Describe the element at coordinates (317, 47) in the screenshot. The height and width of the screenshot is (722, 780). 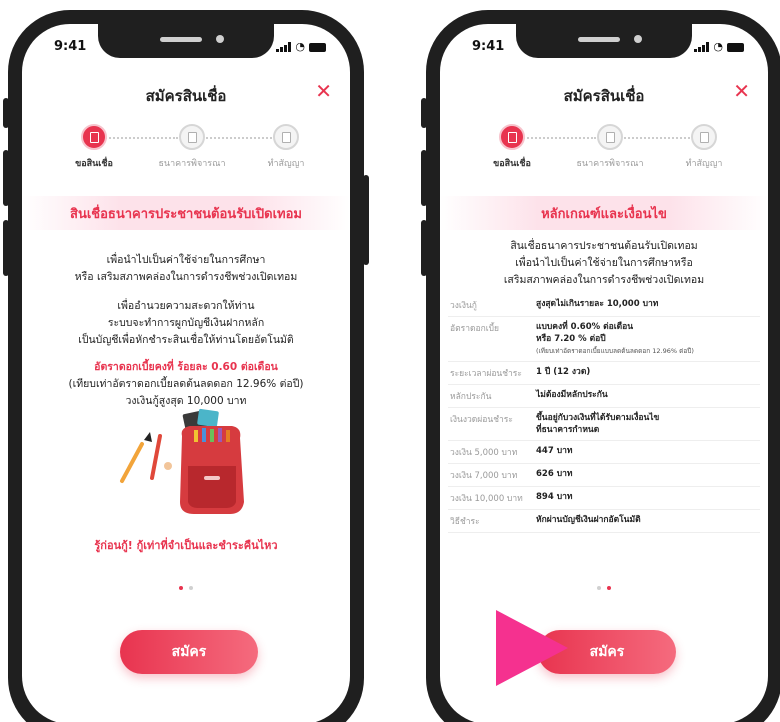
I see `battery-icon` at that location.